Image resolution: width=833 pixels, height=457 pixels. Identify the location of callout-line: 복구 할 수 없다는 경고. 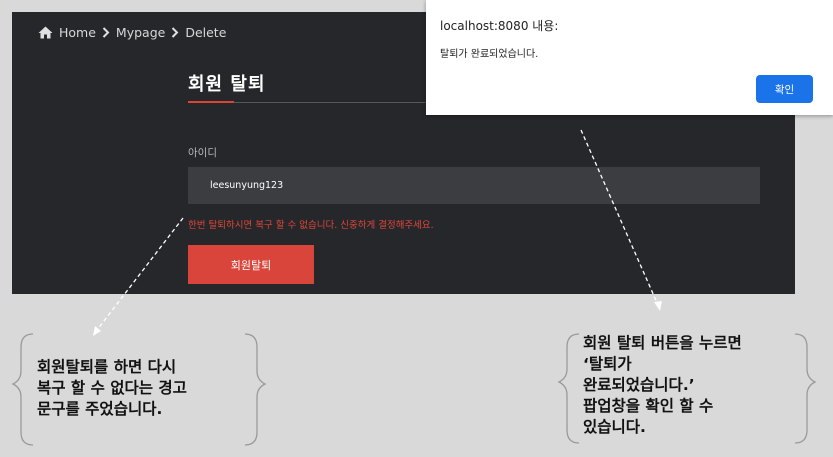
(112, 388).